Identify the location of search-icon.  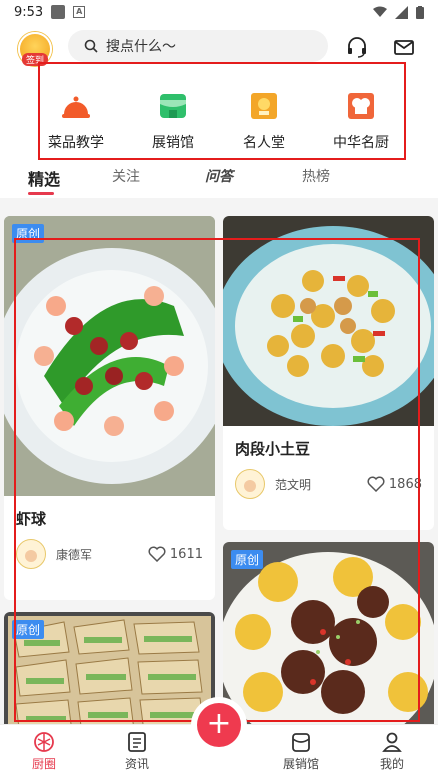
(91, 46).